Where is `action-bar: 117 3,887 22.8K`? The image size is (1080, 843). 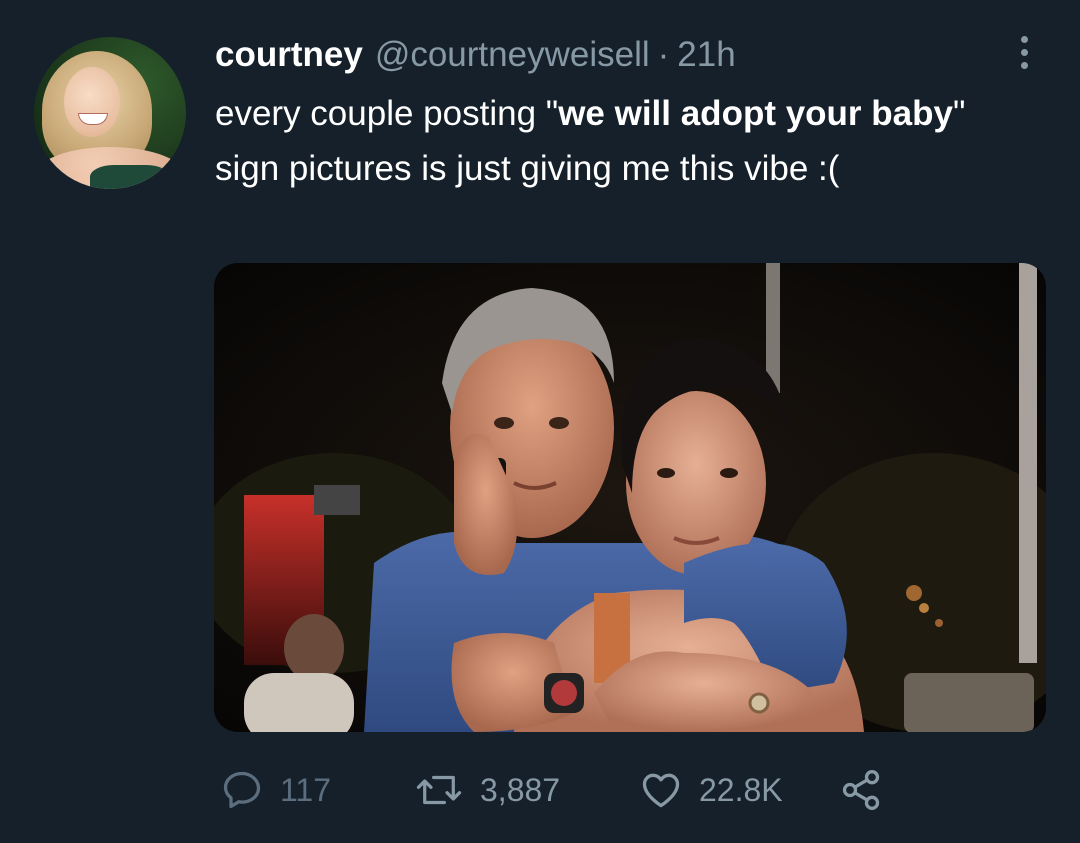
action-bar: 117 3,887 22.8K is located at coordinates (551, 790).